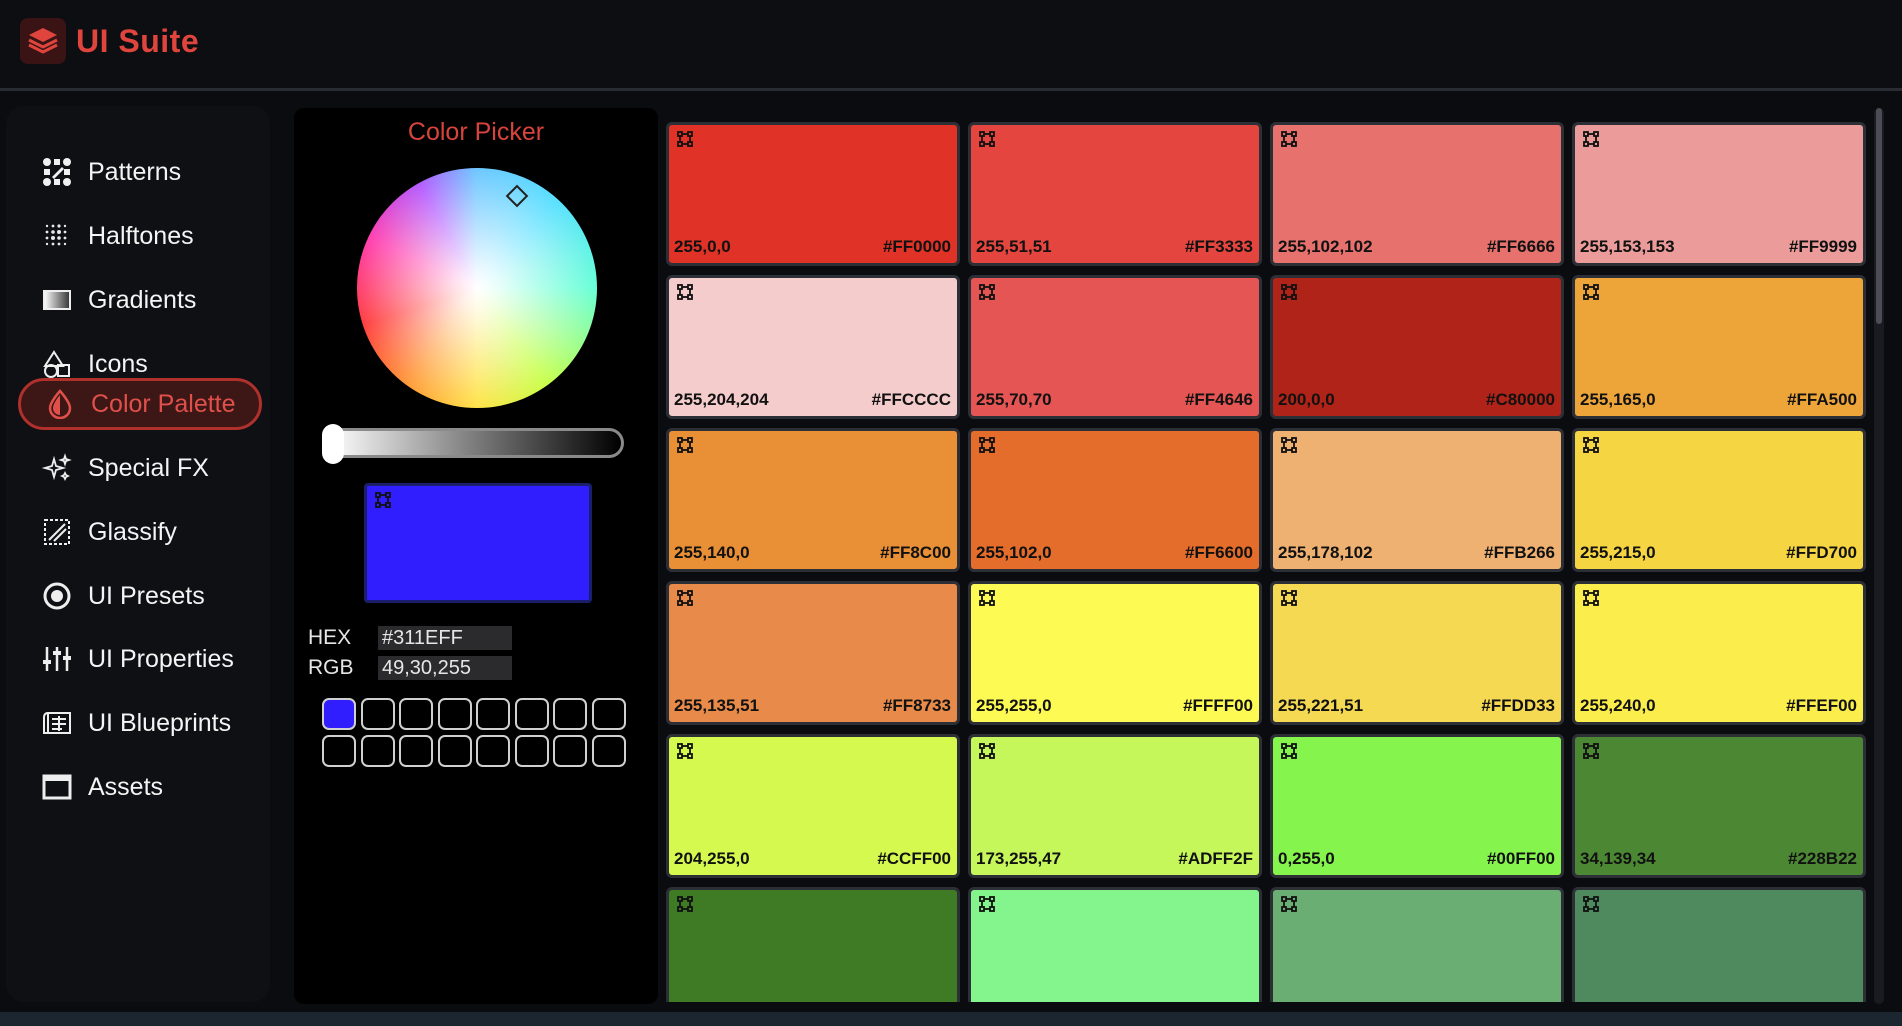 This screenshot has height=1026, width=1902. Describe the element at coordinates (1417, 653) in the screenshot. I see `color-card: 255,221,51 #FFDD33` at that location.